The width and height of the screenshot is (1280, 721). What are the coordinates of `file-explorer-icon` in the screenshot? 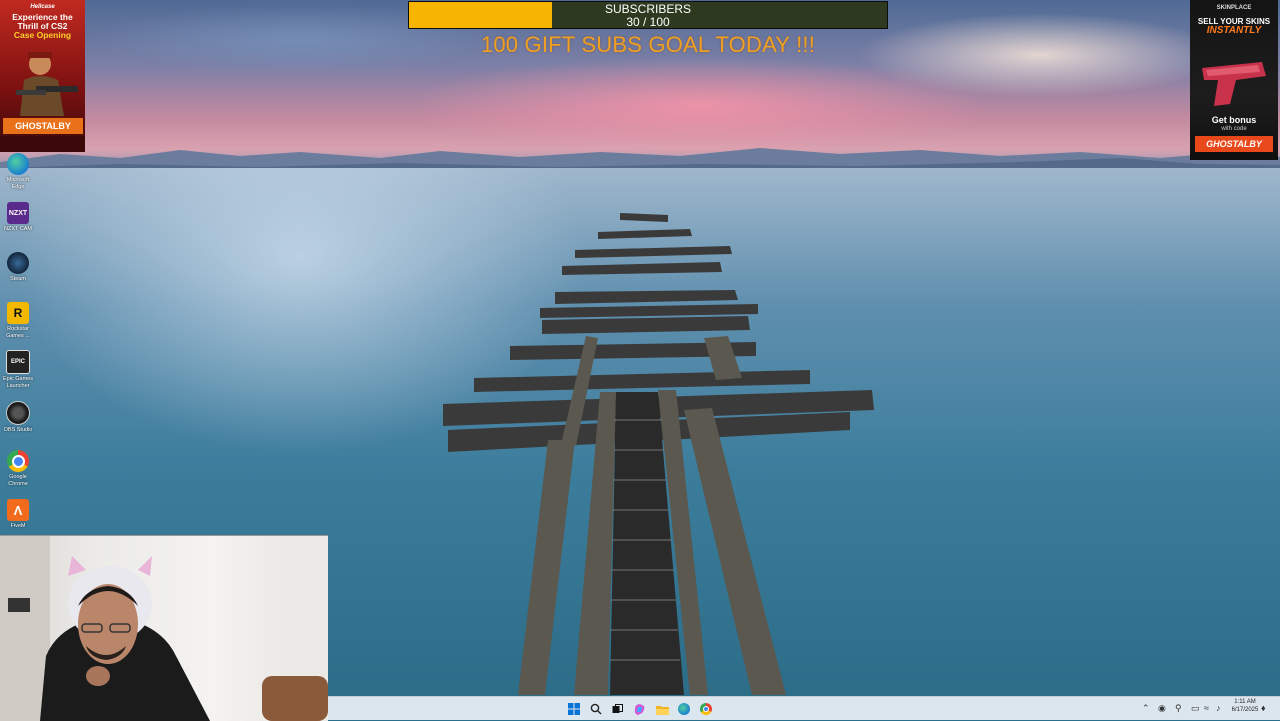 It's located at (662, 710).